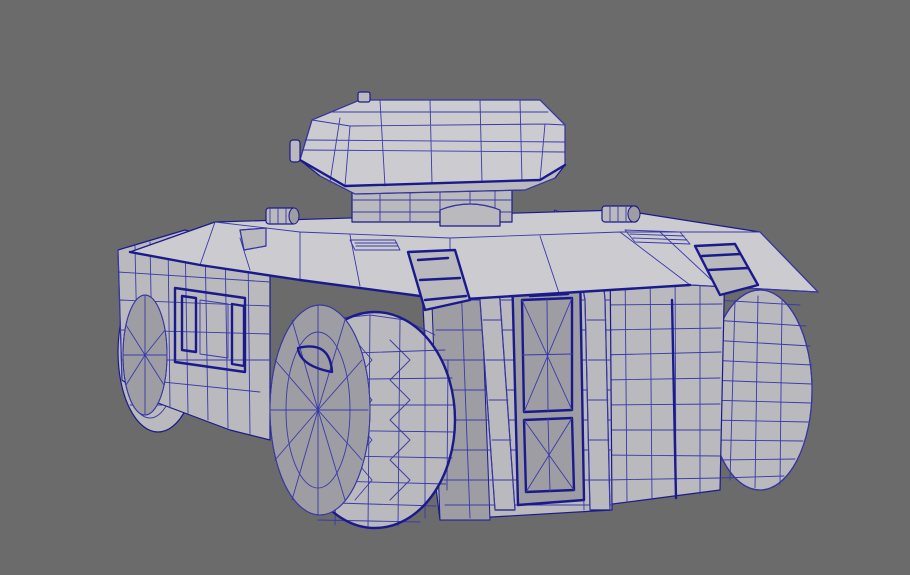 This screenshot has height=575, width=910. I want to click on left-rear-hub, so click(145, 355).